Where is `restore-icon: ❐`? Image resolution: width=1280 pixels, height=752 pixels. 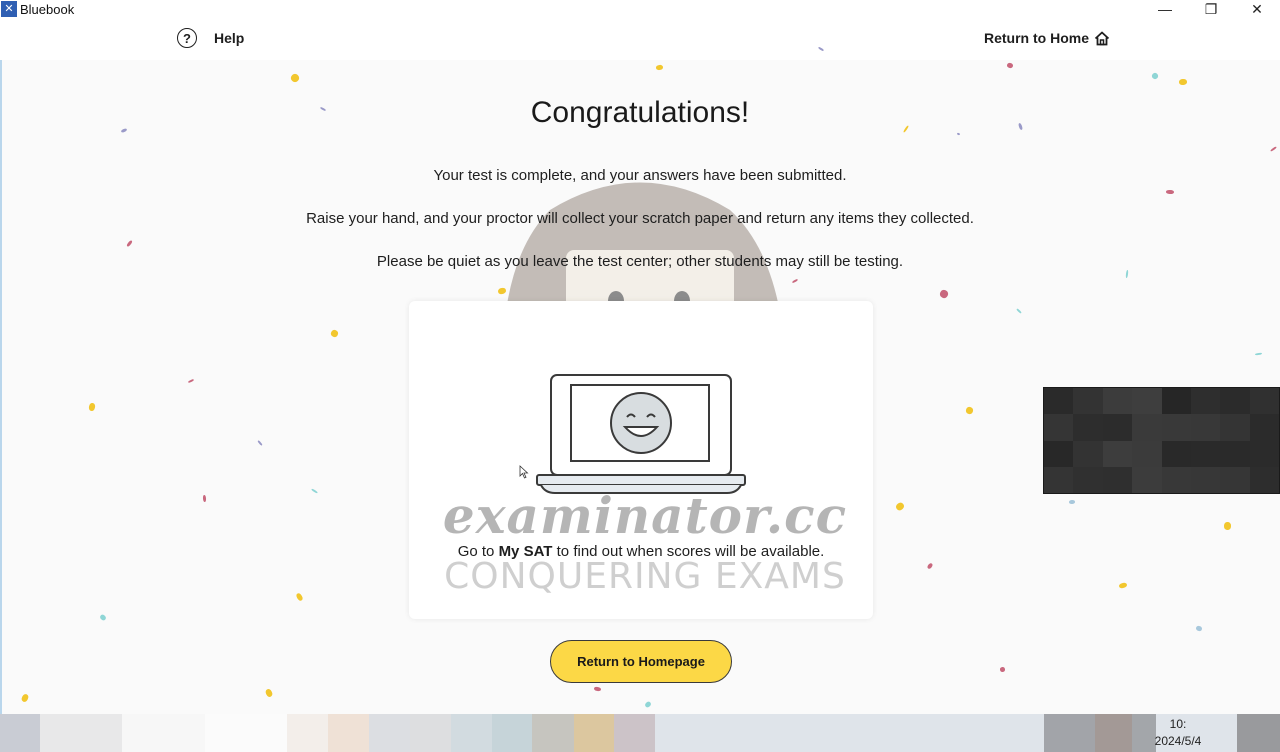
restore-icon: ❐ is located at coordinates (1211, 8).